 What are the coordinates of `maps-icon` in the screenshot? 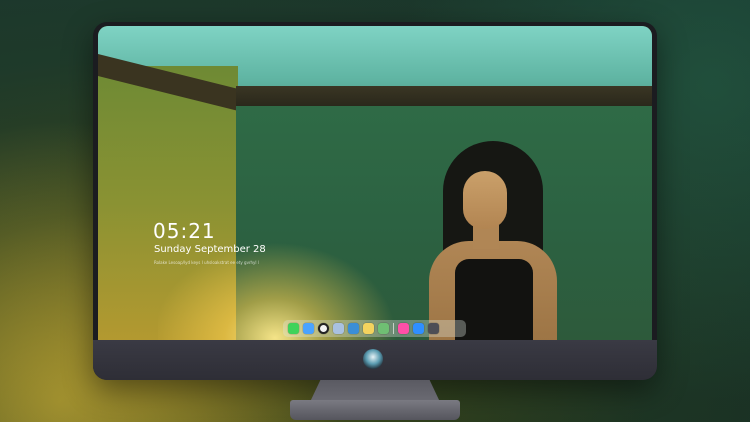 It's located at (383, 328).